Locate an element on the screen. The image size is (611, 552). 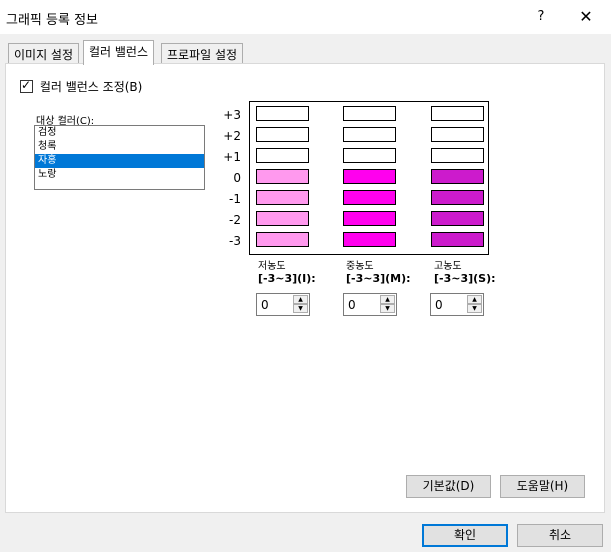
high-density-stepper: 0 ▲ ▼ is located at coordinates (457, 304).